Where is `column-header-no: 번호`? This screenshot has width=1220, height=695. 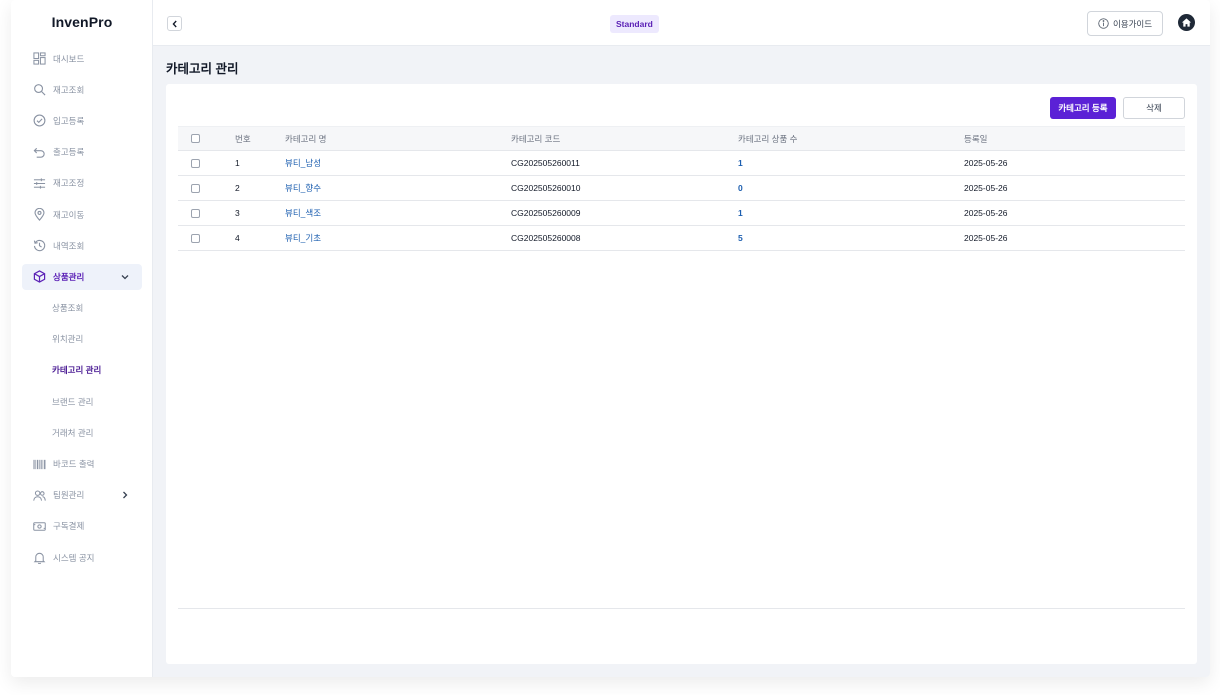
column-header-no: 번호 is located at coordinates (243, 138).